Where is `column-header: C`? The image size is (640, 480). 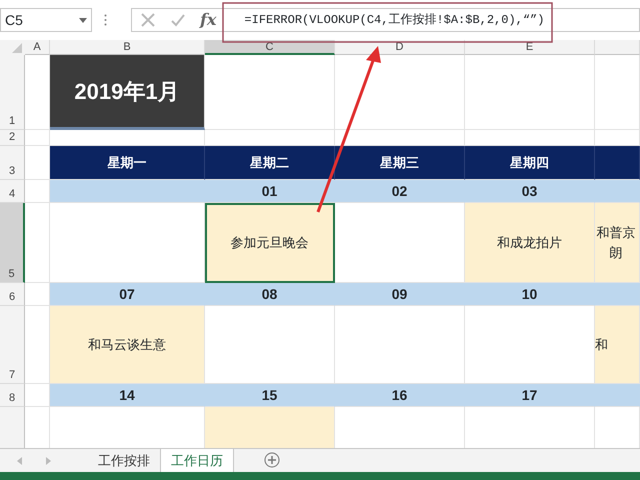 column-header: C is located at coordinates (270, 47).